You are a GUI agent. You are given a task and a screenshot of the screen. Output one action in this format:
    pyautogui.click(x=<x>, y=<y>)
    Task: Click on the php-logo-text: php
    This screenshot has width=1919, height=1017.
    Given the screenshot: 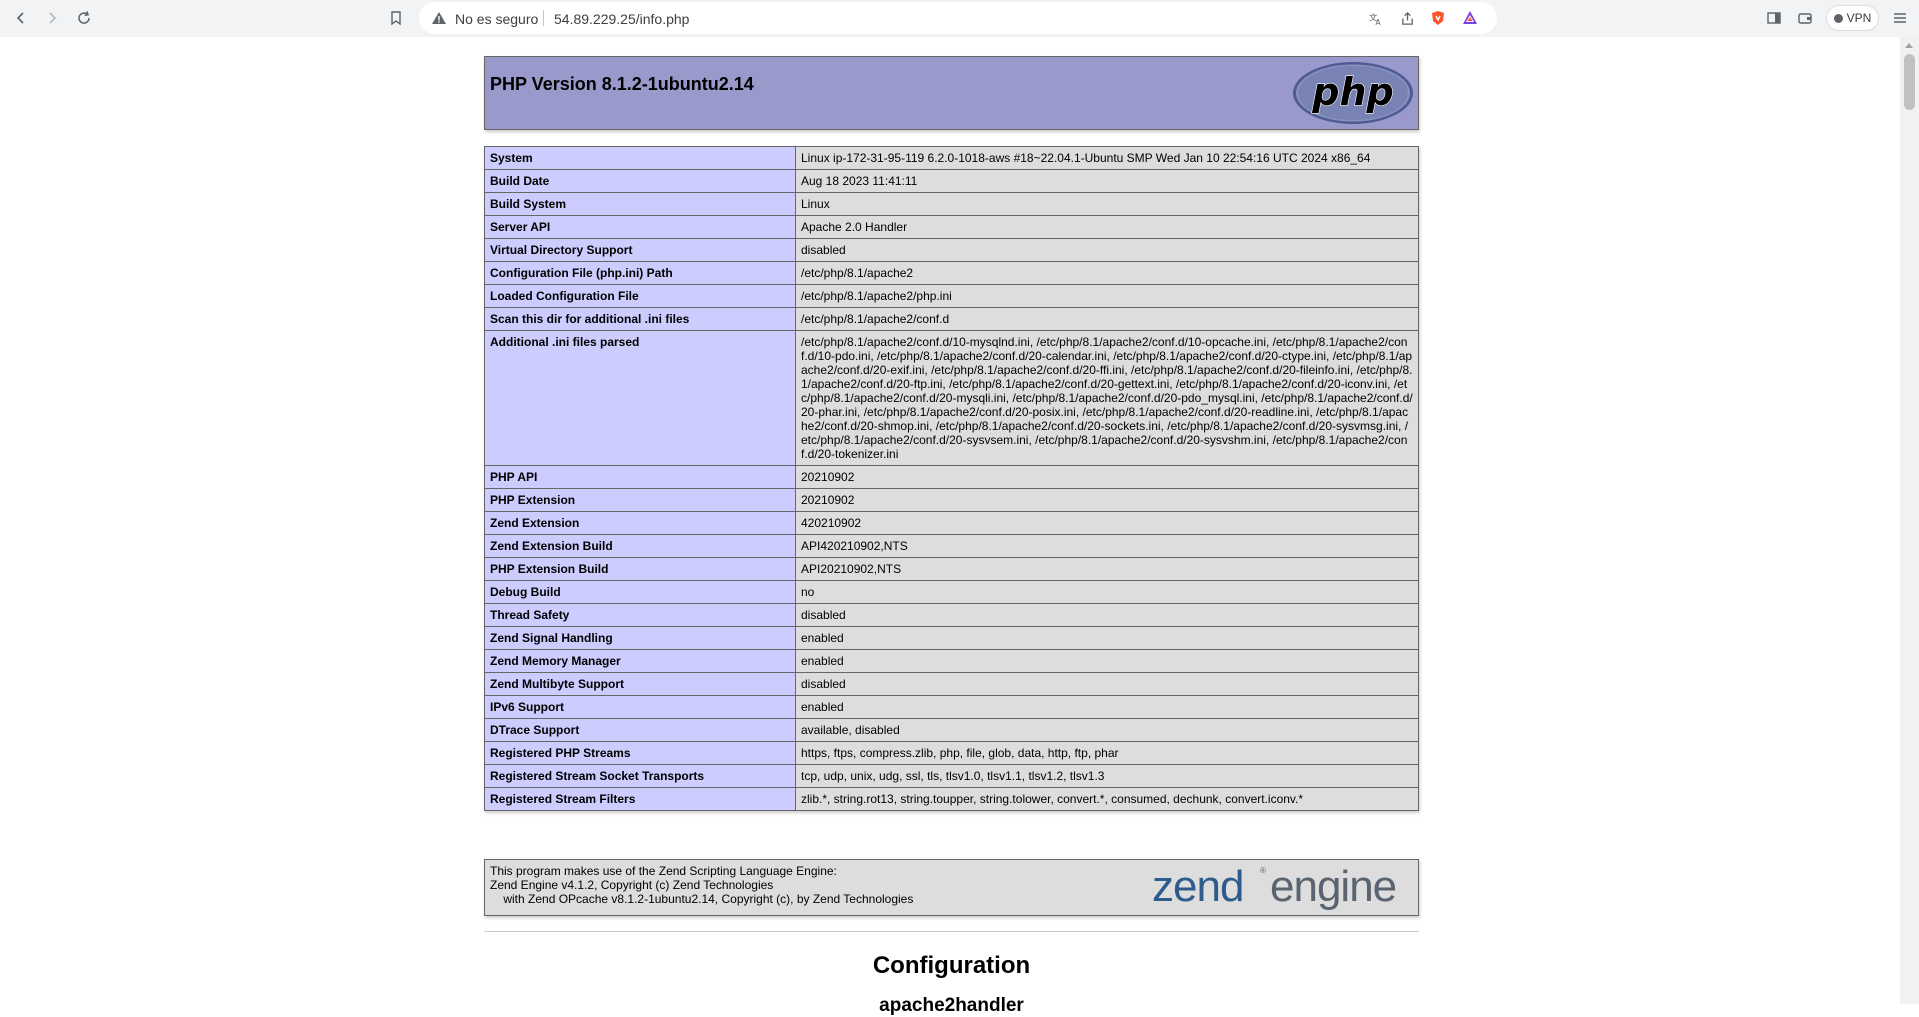 What is the action you would take?
    pyautogui.click(x=1352, y=92)
    